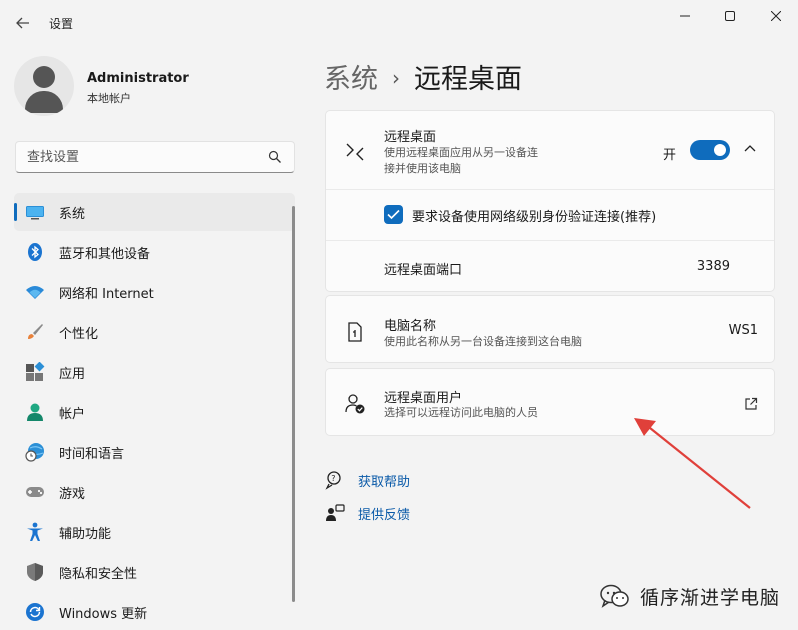 The height and width of the screenshot is (630, 798). I want to click on nla-checkbox, so click(393, 214).